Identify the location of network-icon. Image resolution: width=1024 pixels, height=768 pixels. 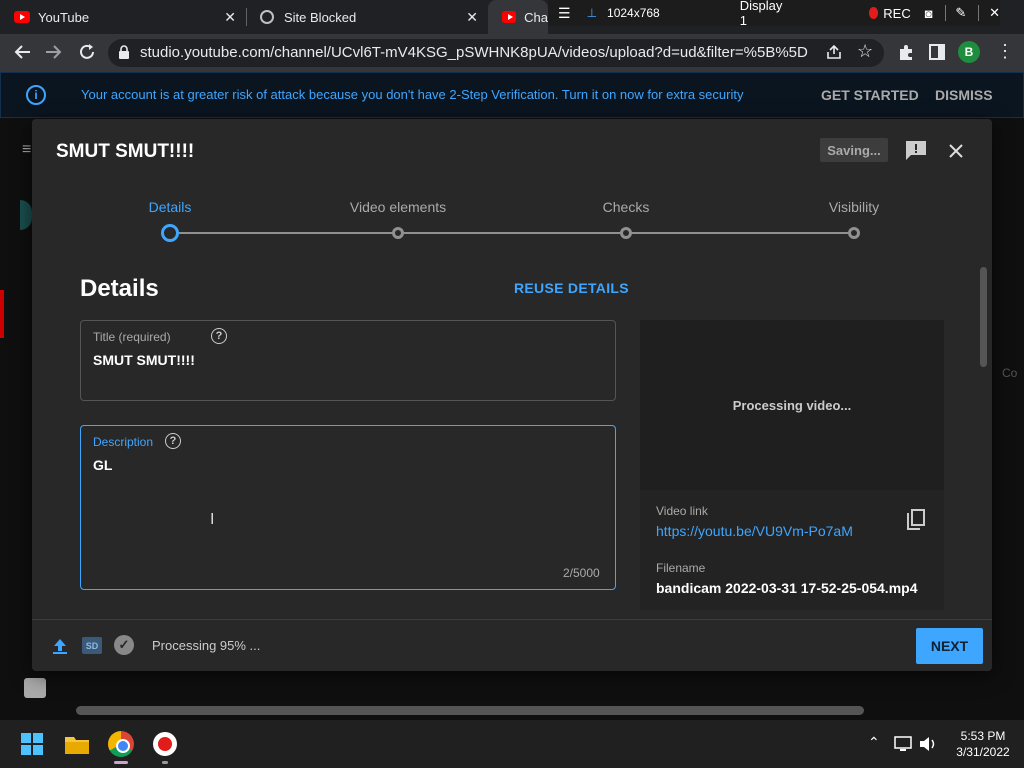
(904, 744).